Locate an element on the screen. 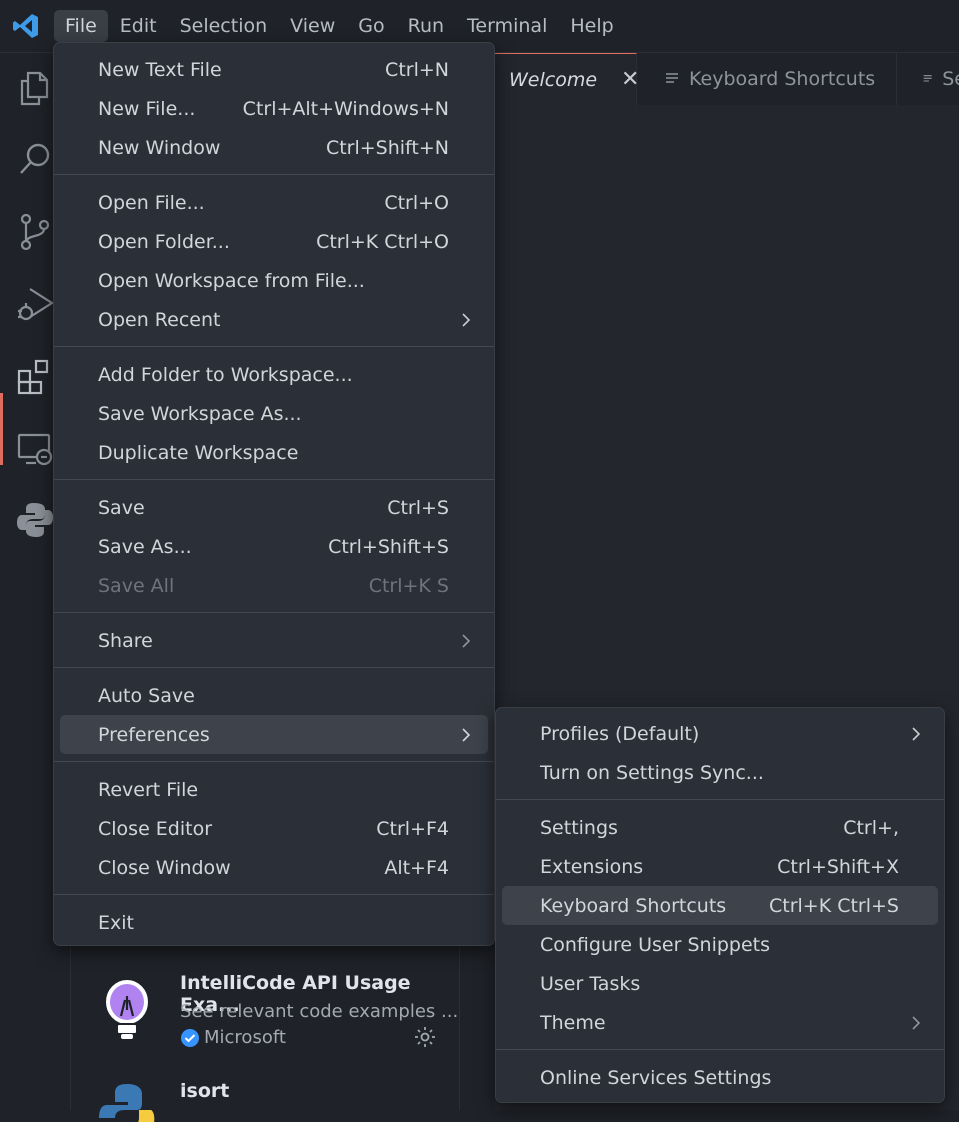  editor-tabs: Welcome ✕ Keyboard Shortcuts Se is located at coordinates (723, 79).